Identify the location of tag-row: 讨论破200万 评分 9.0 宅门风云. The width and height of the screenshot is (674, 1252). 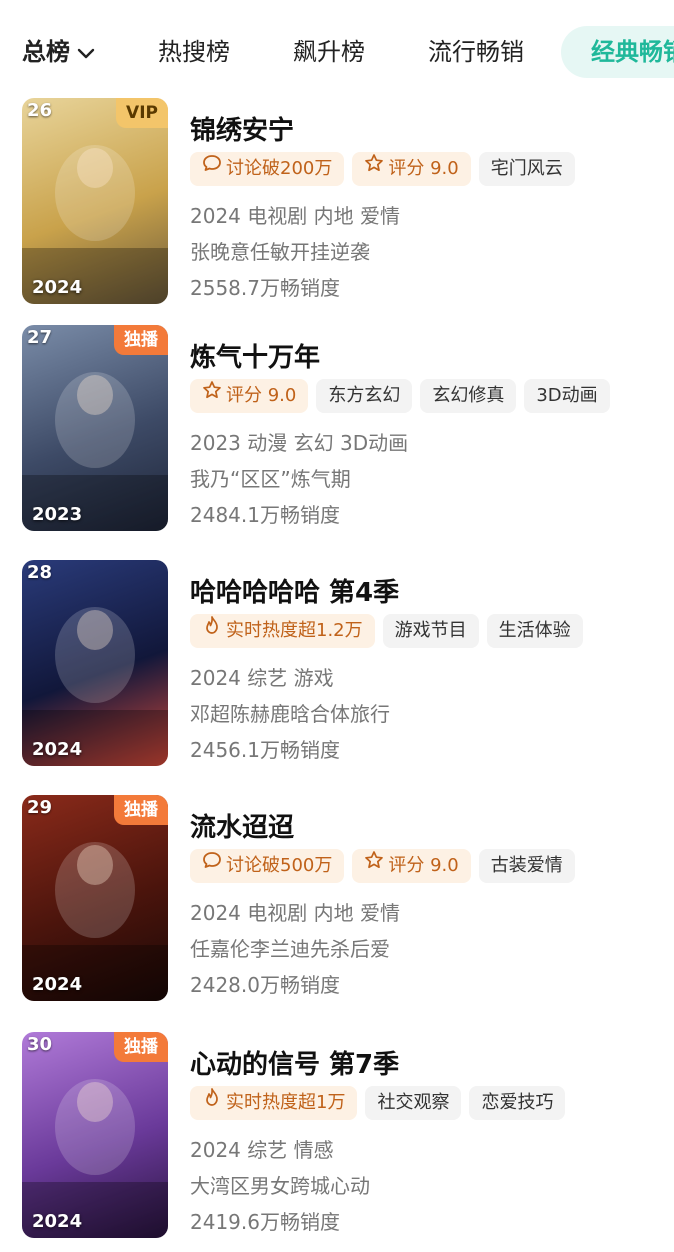
(386, 169).